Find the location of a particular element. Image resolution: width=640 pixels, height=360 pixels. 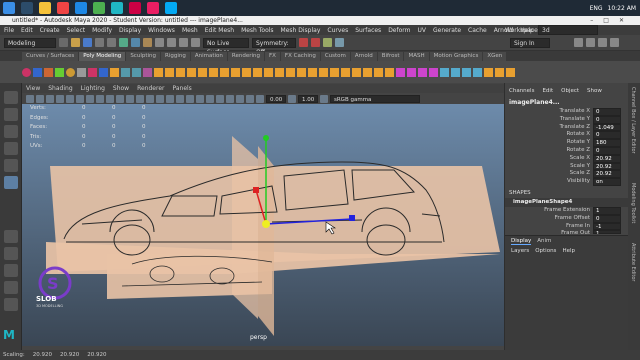

shelf-tab-sculpting: Sculpting is located at coordinates (143, 56).